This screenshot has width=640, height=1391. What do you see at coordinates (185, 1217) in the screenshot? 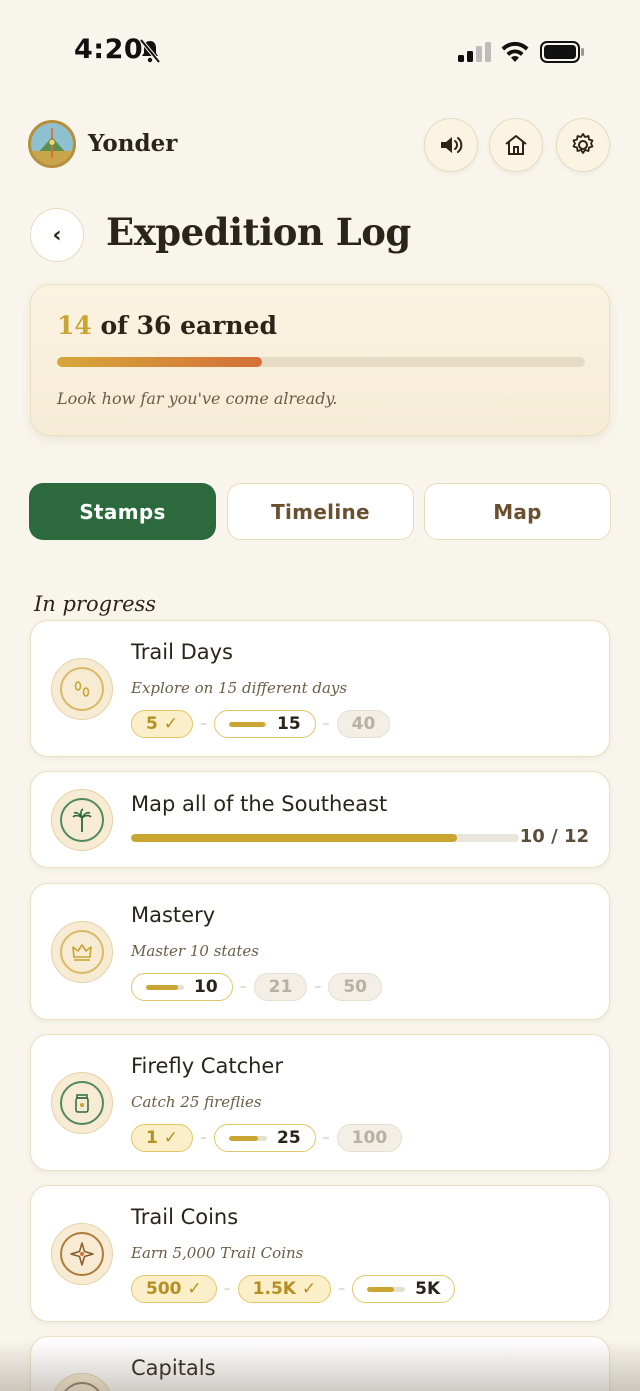
I see `stamp-title: Trail Coins` at bounding box center [185, 1217].